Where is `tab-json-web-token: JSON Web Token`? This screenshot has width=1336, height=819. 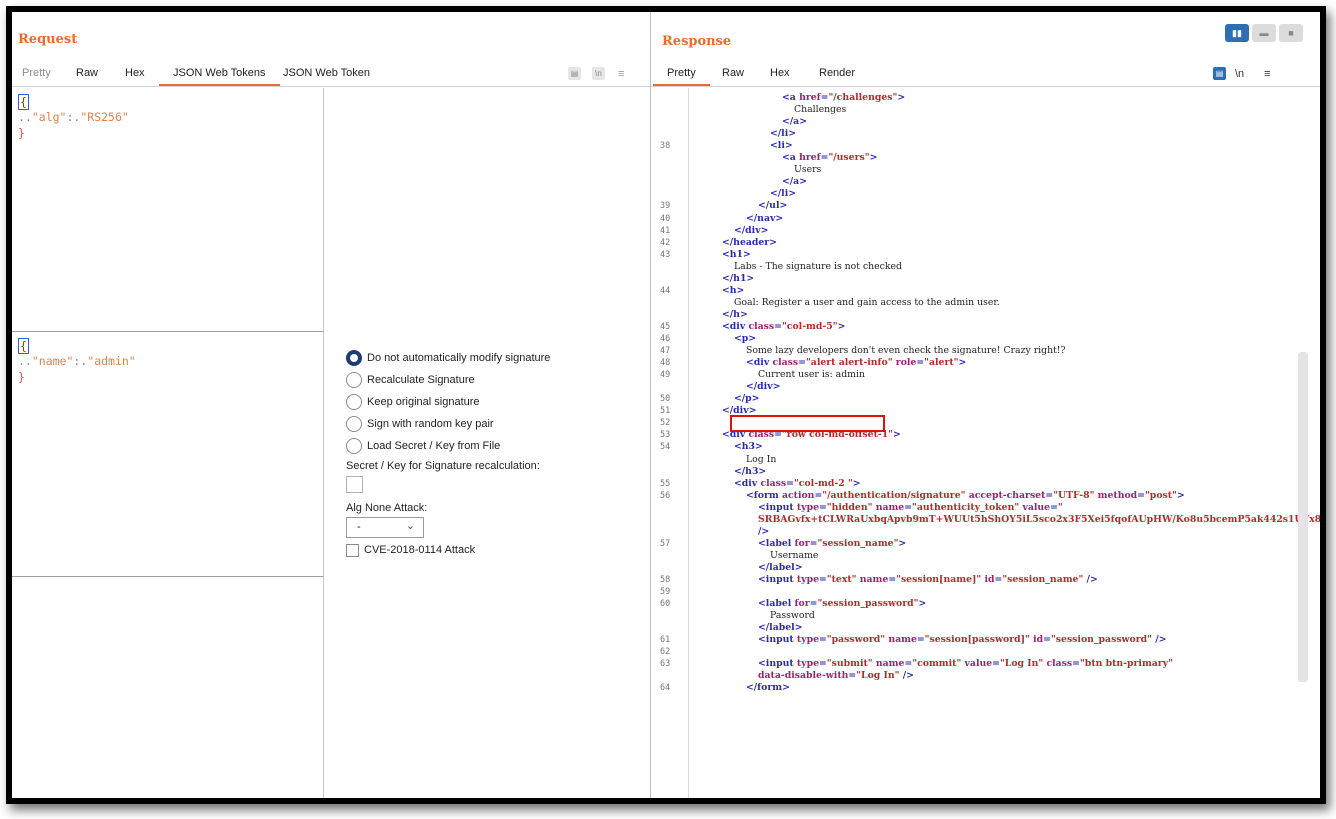
tab-json-web-token: JSON Web Token is located at coordinates (326, 73).